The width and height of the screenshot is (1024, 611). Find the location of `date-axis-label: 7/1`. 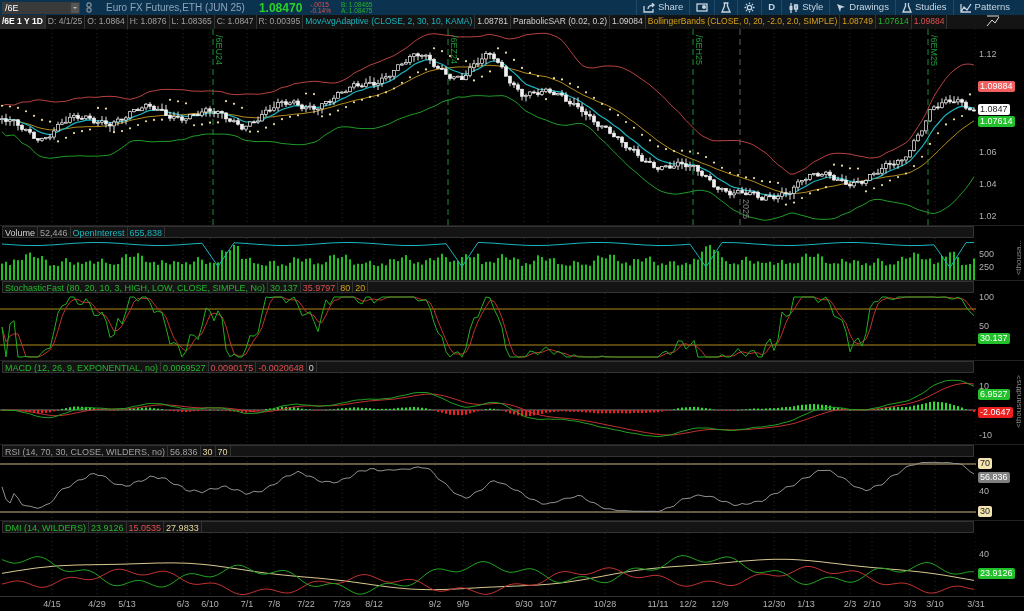

date-axis-label: 7/1 is located at coordinates (247, 604).